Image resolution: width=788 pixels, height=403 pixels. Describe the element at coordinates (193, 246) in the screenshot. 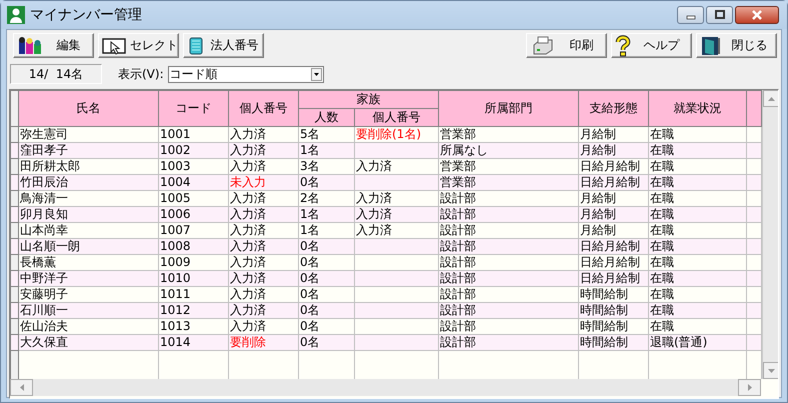

I see `table-cell: 1008` at that location.